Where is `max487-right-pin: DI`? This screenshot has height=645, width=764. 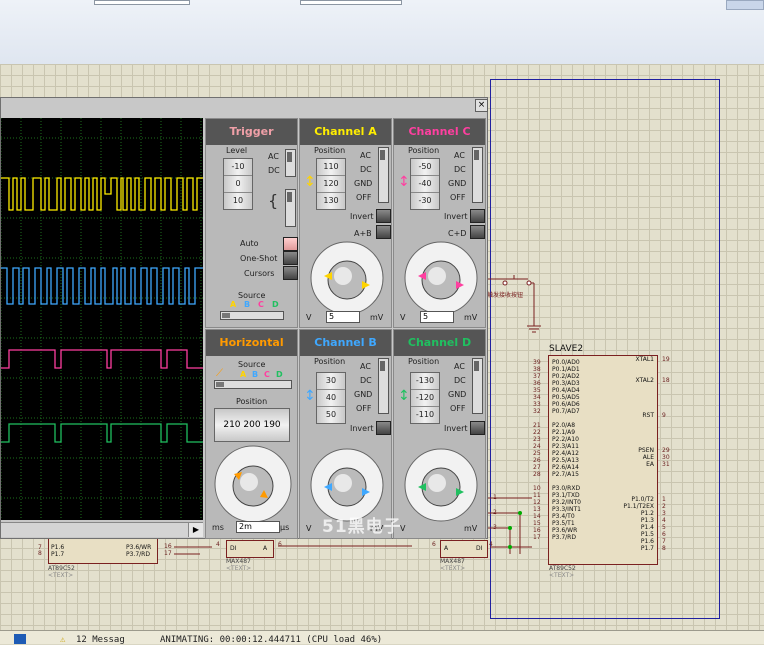
max487-right-pin: DI is located at coordinates (479, 548).